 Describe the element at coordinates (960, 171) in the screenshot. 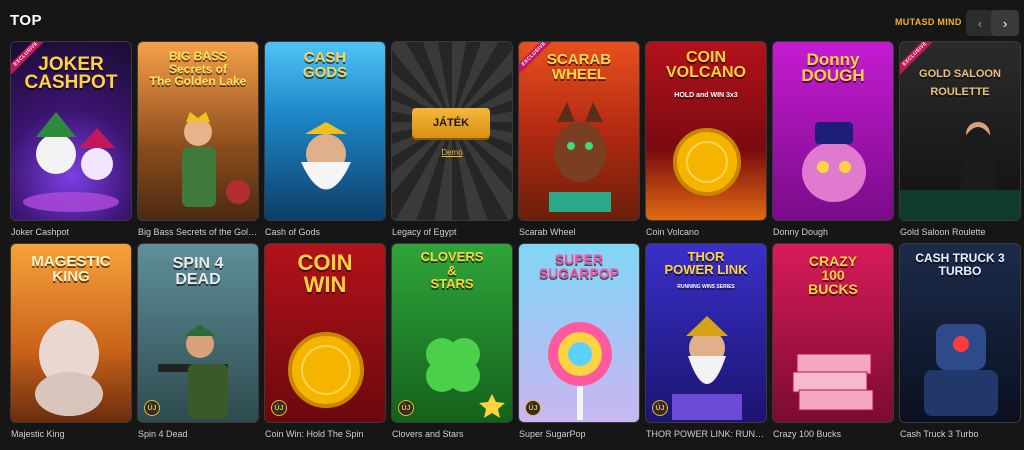

I see `dealer-illustration` at that location.